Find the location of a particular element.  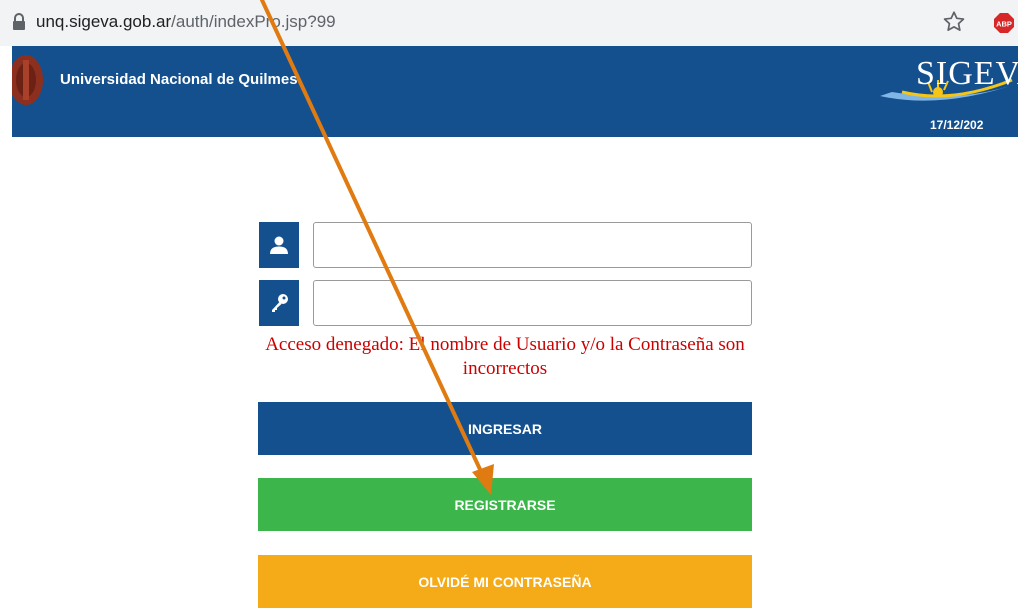

registrarse-button: REGISTRARSE is located at coordinates (505, 504).